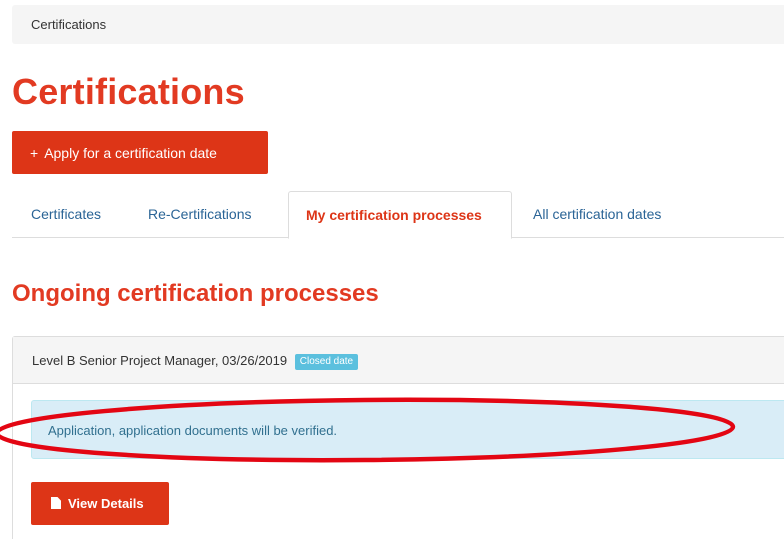 This screenshot has height=539, width=784. What do you see at coordinates (34, 152) in the screenshot?
I see `plus-icon: +` at bounding box center [34, 152].